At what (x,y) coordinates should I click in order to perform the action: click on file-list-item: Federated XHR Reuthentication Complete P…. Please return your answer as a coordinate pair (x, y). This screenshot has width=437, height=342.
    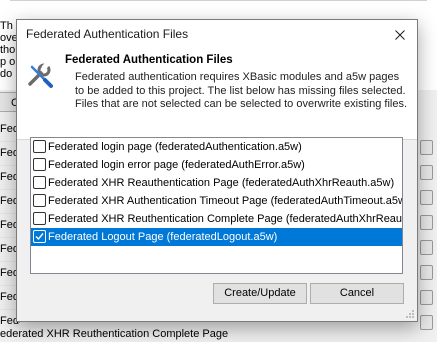
    Looking at the image, I should click on (216, 219).